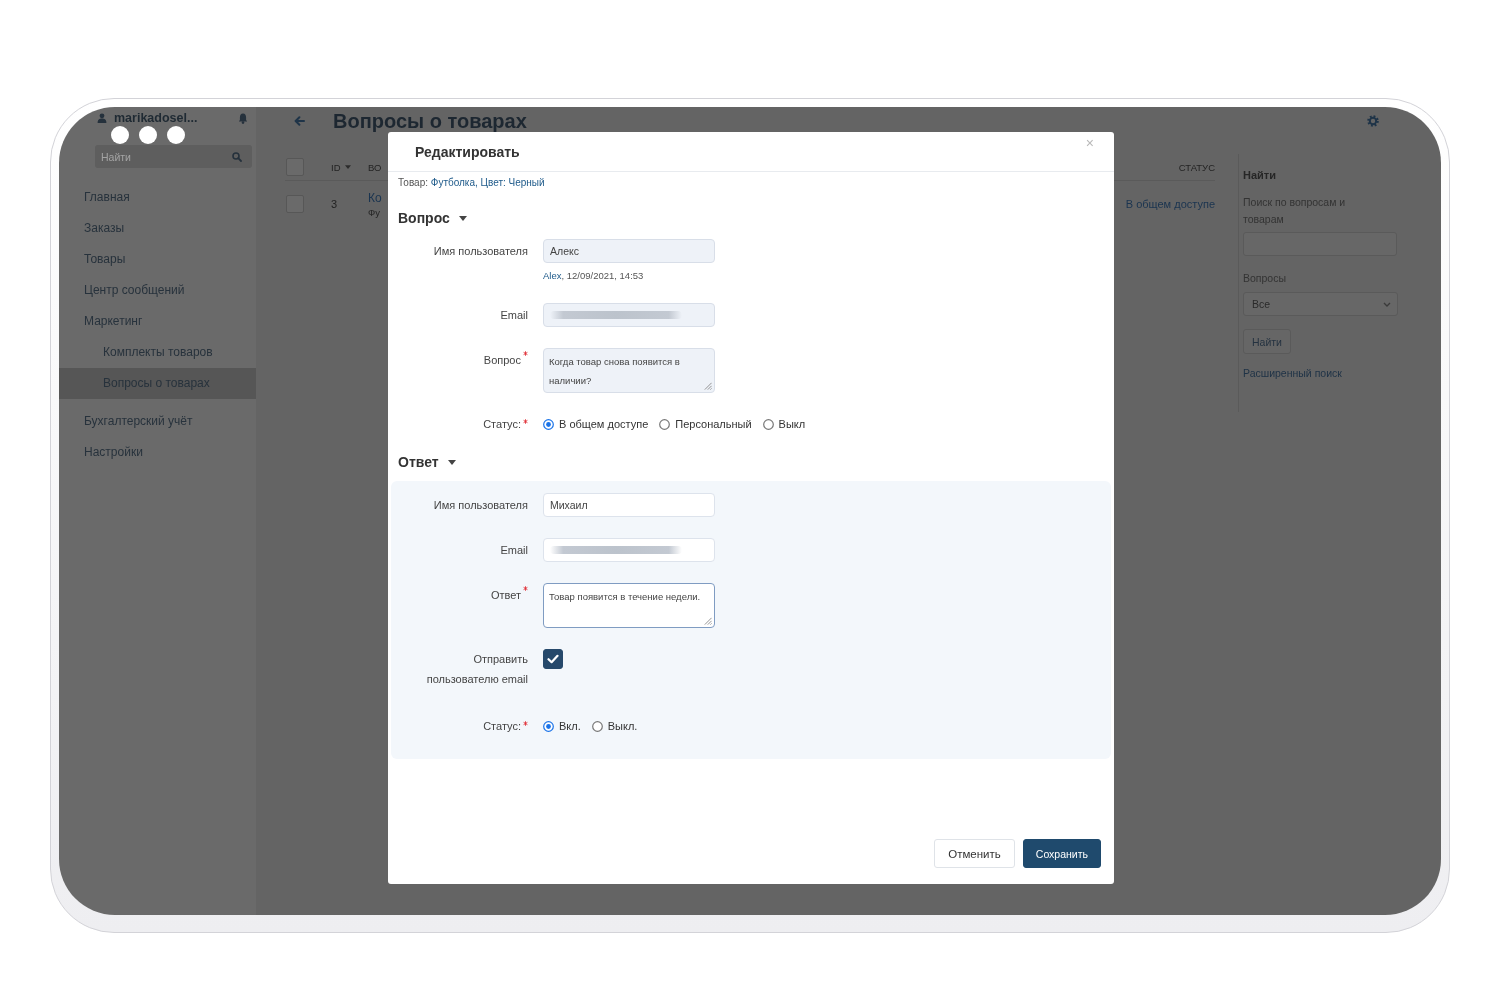  What do you see at coordinates (375, 197) in the screenshot?
I see `table-cell-link: Ко` at bounding box center [375, 197].